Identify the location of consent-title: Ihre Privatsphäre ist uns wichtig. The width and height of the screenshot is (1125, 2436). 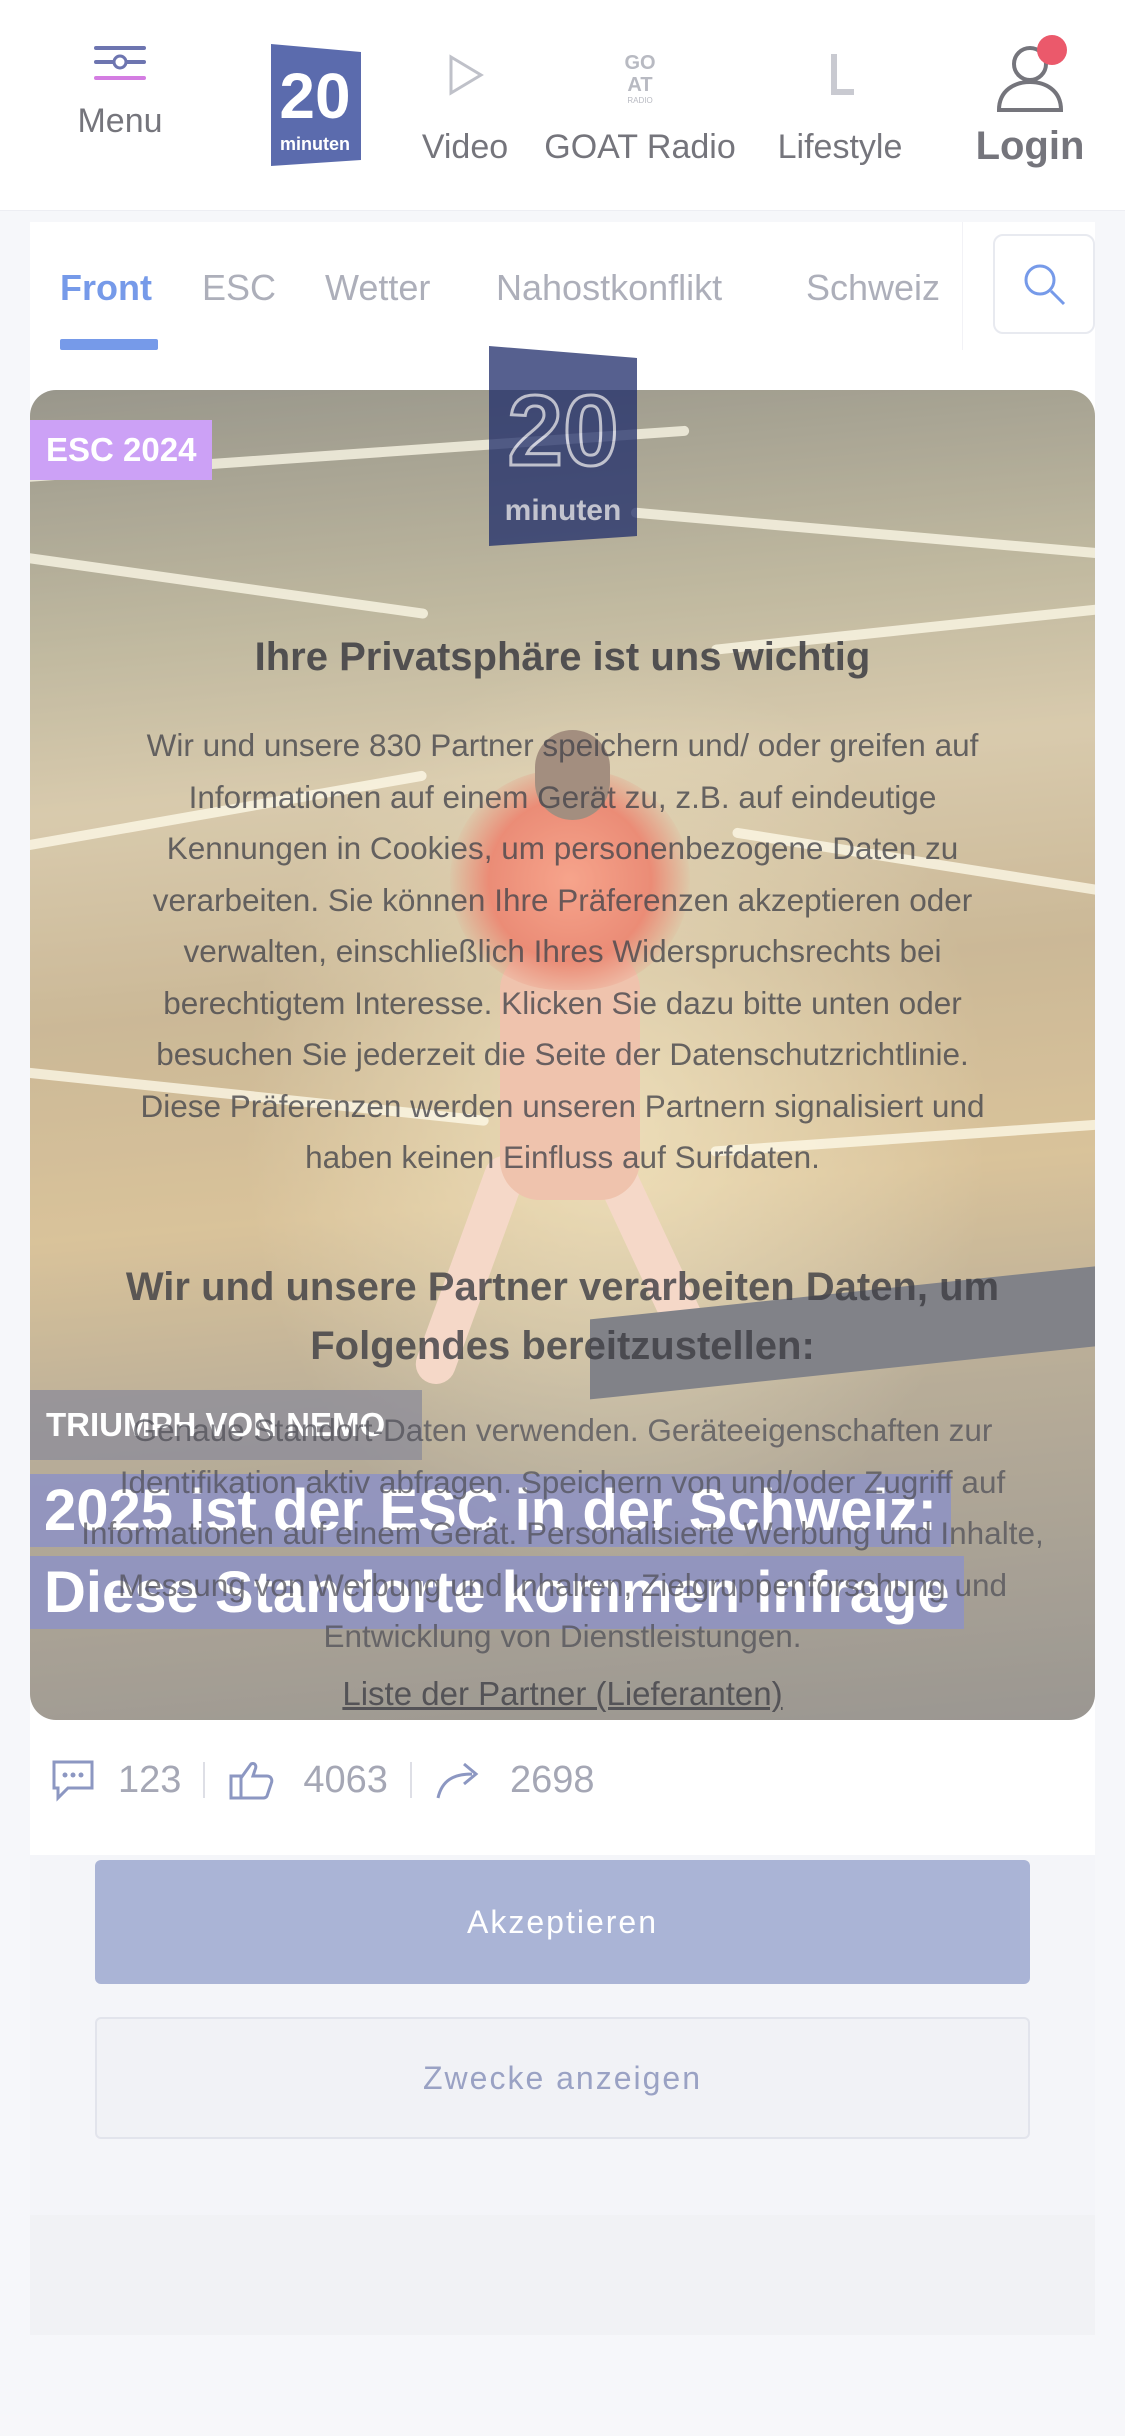
(562, 657).